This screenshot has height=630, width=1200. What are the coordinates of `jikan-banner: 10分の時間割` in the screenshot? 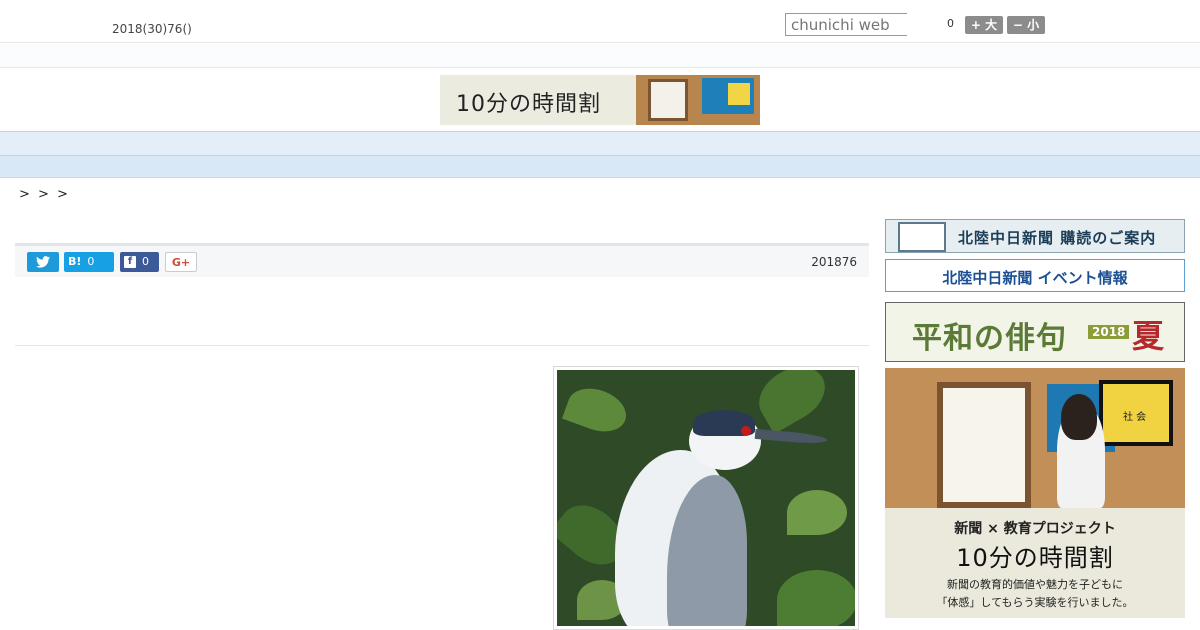 It's located at (600, 100).